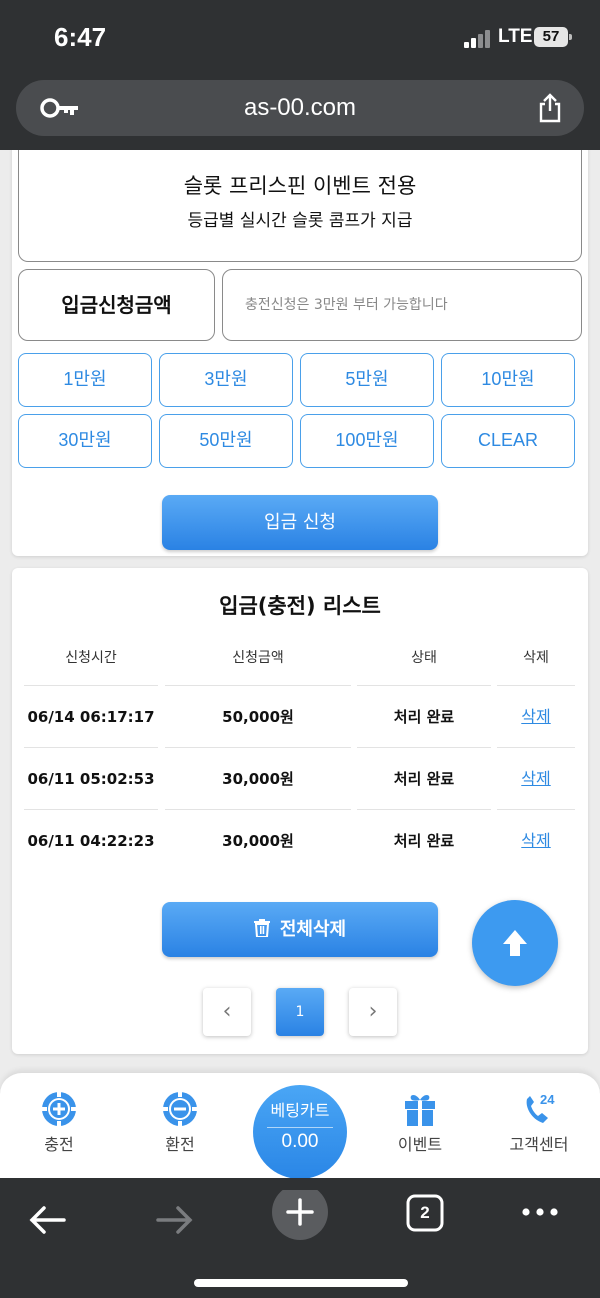 This screenshot has width=600, height=1298. What do you see at coordinates (261, 928) in the screenshot?
I see `trash-icon` at bounding box center [261, 928].